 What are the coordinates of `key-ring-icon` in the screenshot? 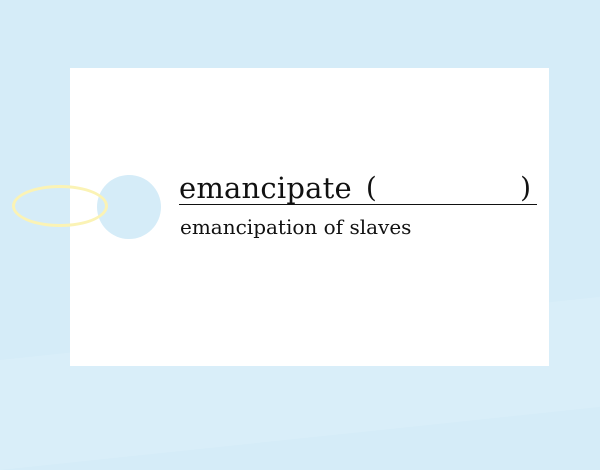 It's located at (60, 206).